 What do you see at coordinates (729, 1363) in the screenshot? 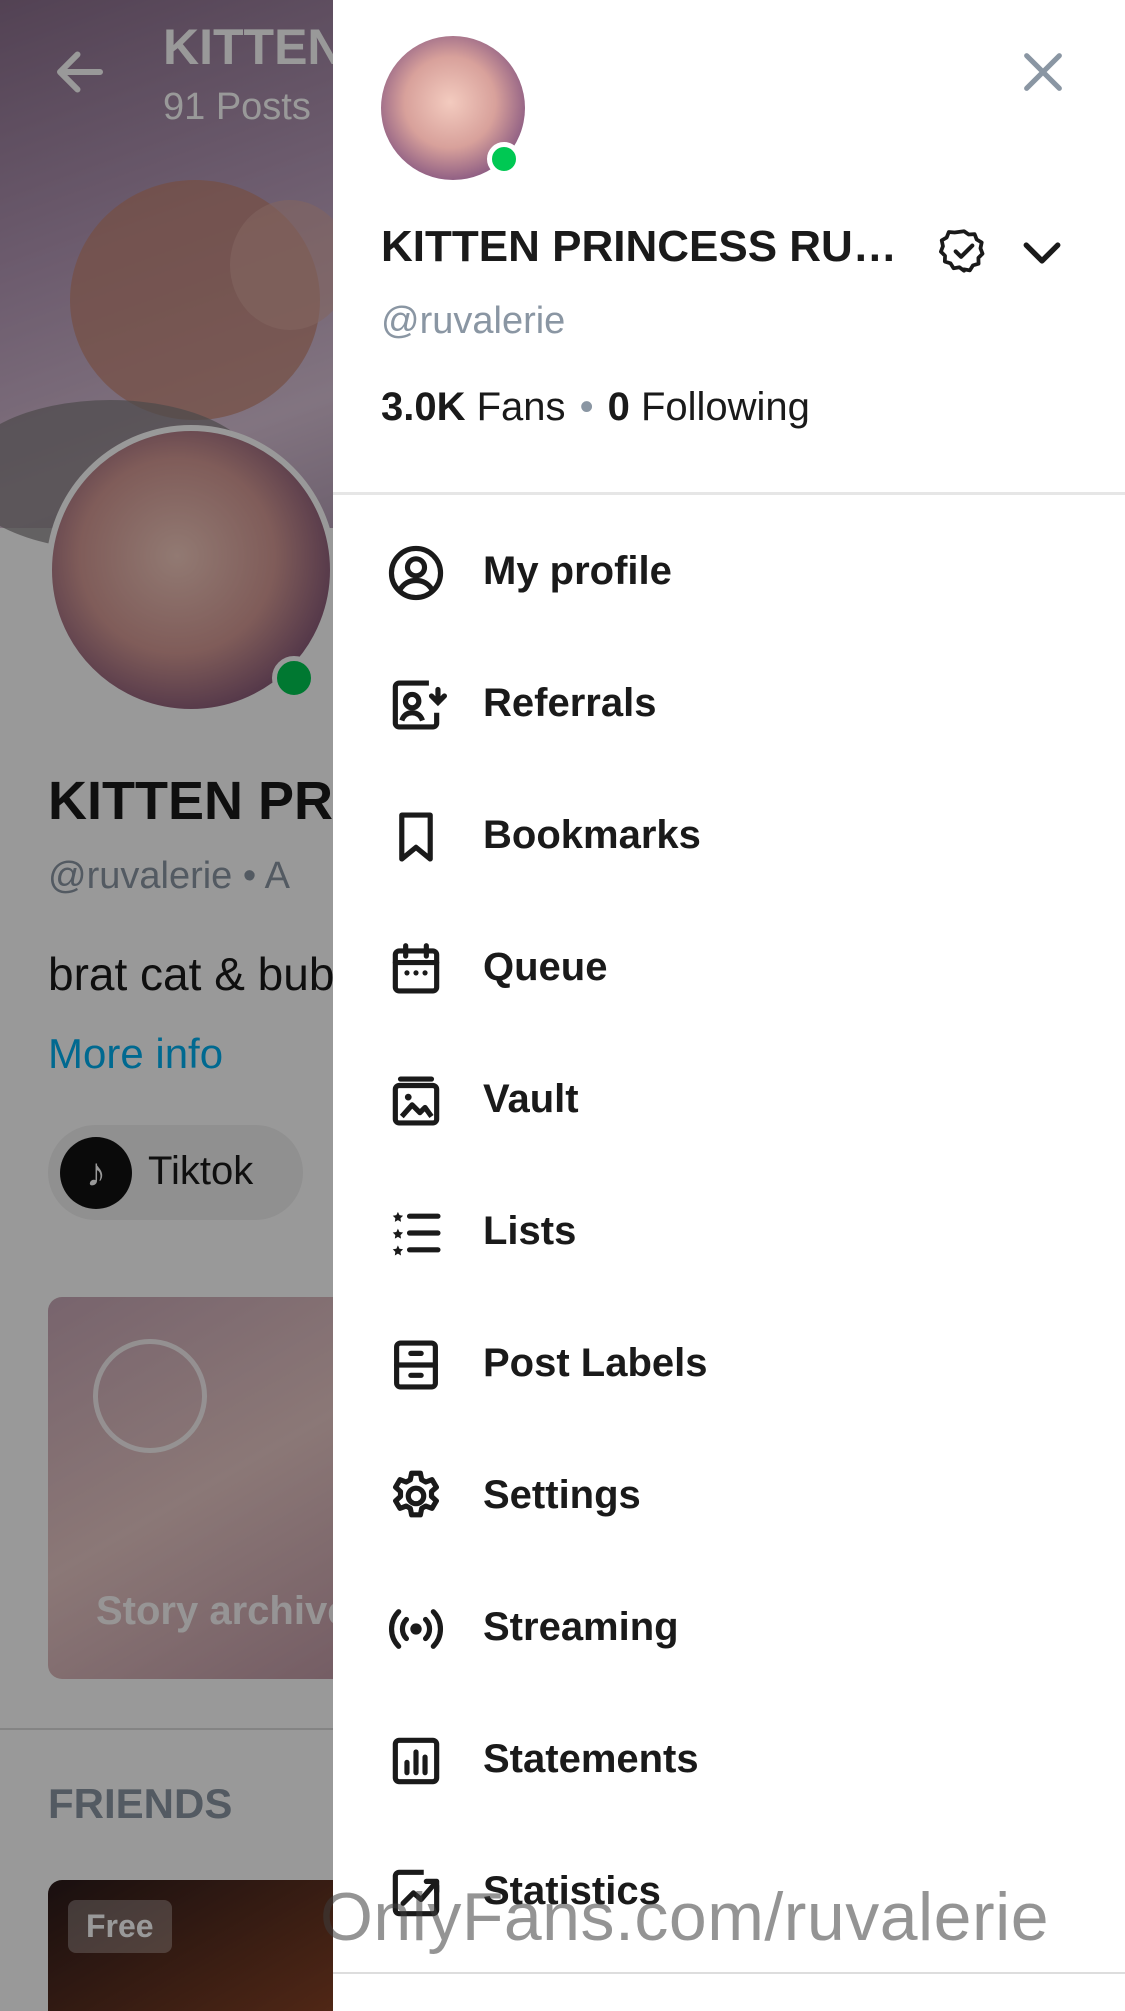
I see `menu-item-post-labels: Post Labels` at bounding box center [729, 1363].